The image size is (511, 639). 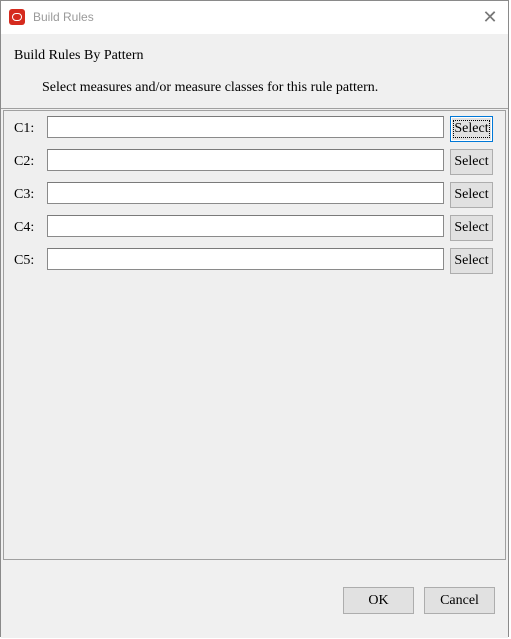 I want to click on close-button: ✕, so click(x=490, y=17).